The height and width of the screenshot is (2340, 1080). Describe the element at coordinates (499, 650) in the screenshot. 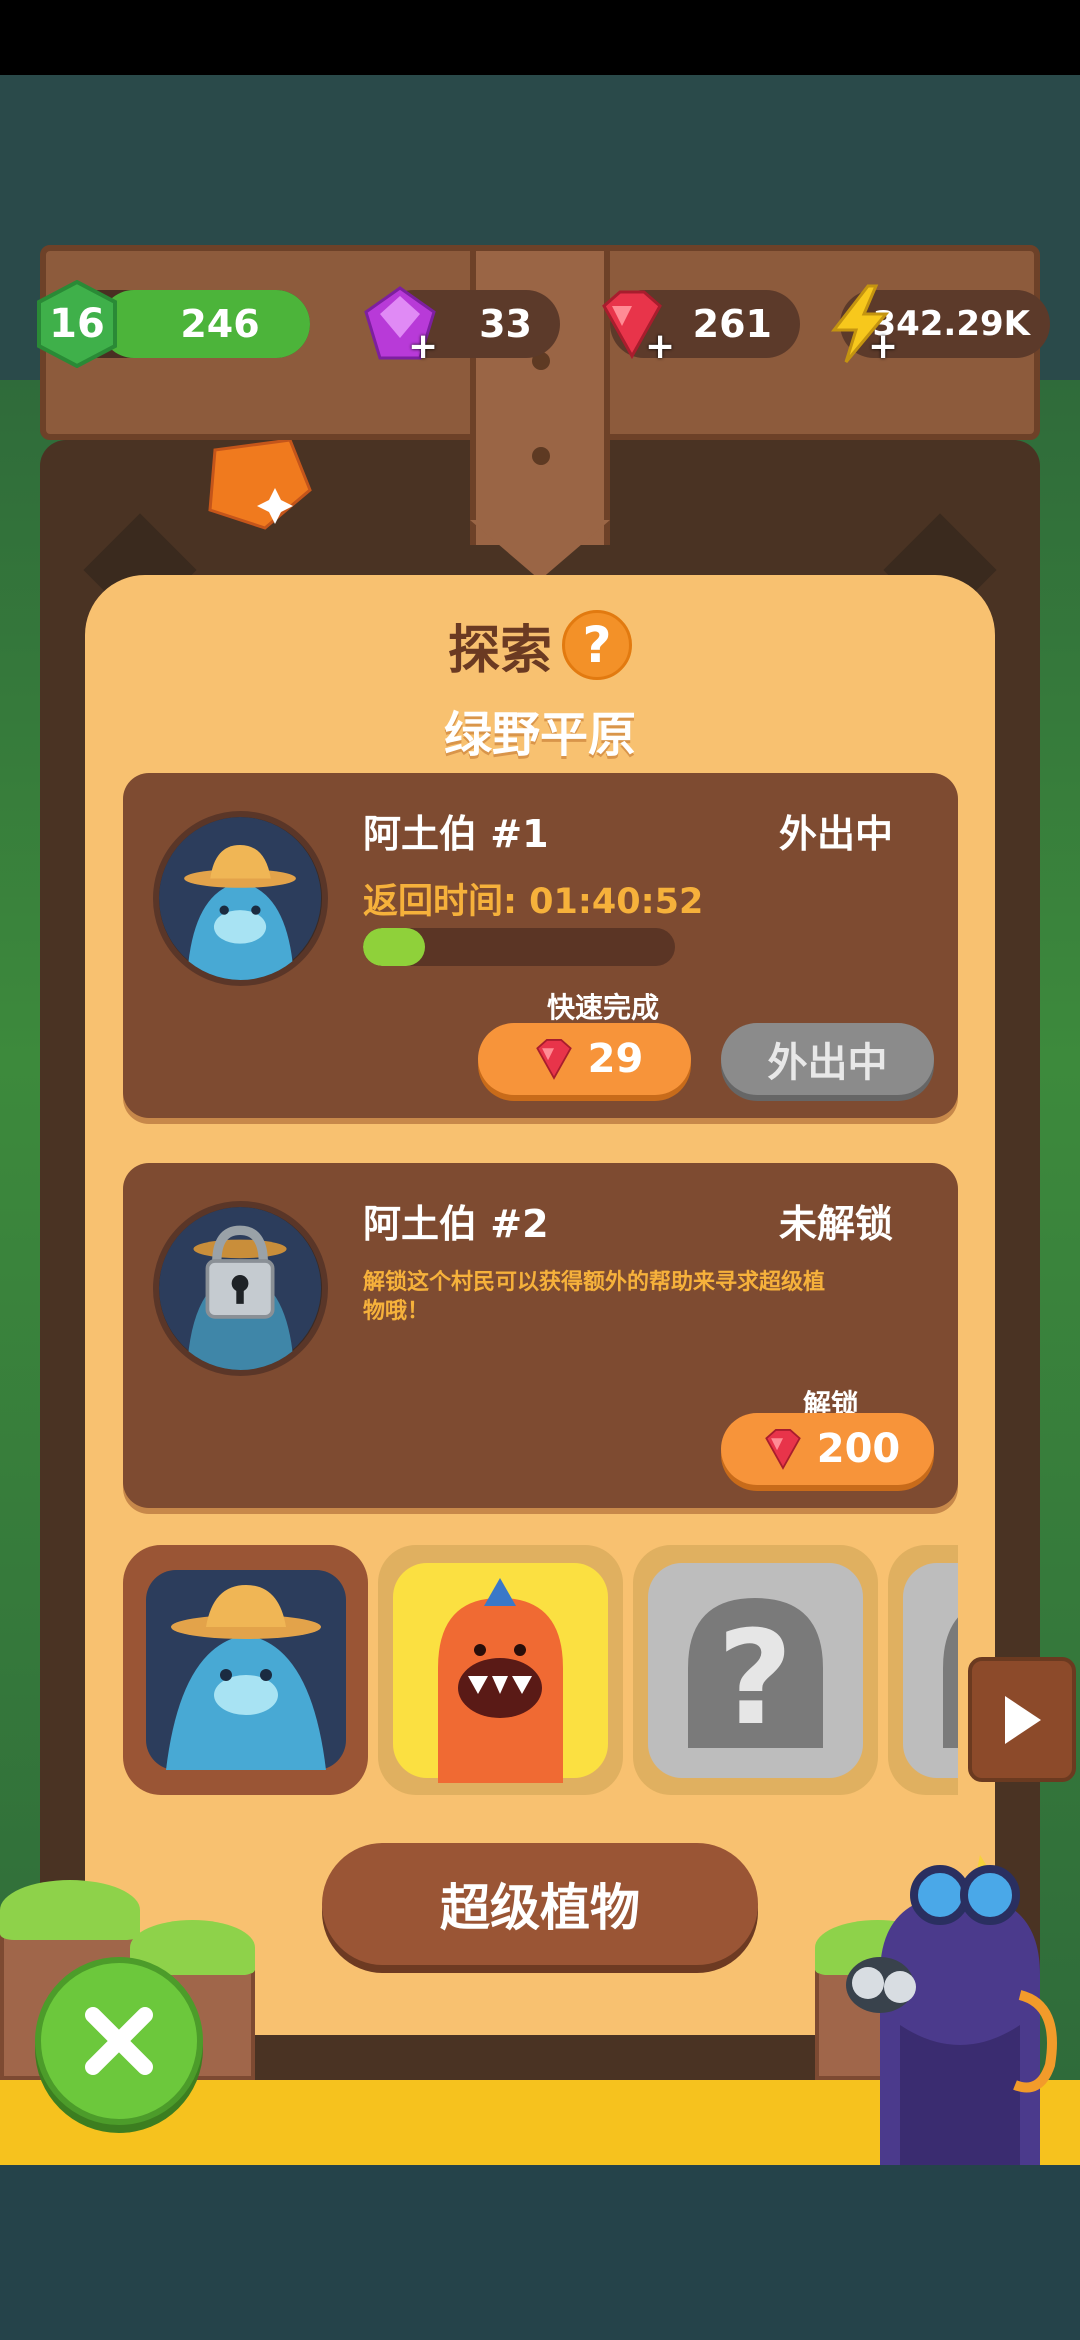

I see `panel-title: 探索` at that location.